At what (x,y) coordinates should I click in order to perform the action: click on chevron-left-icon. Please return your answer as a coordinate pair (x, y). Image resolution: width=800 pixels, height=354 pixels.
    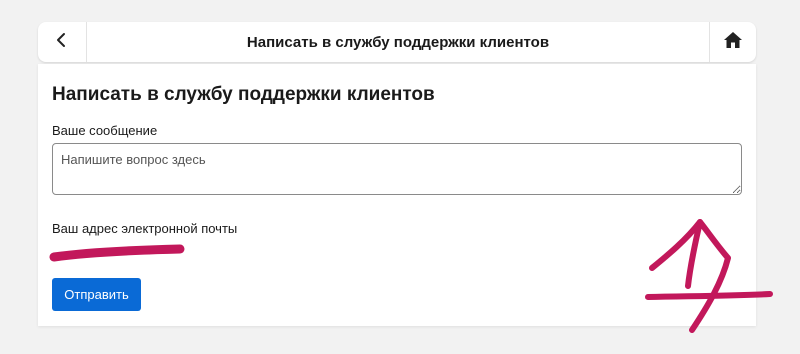
    Looking at the image, I should click on (62, 42).